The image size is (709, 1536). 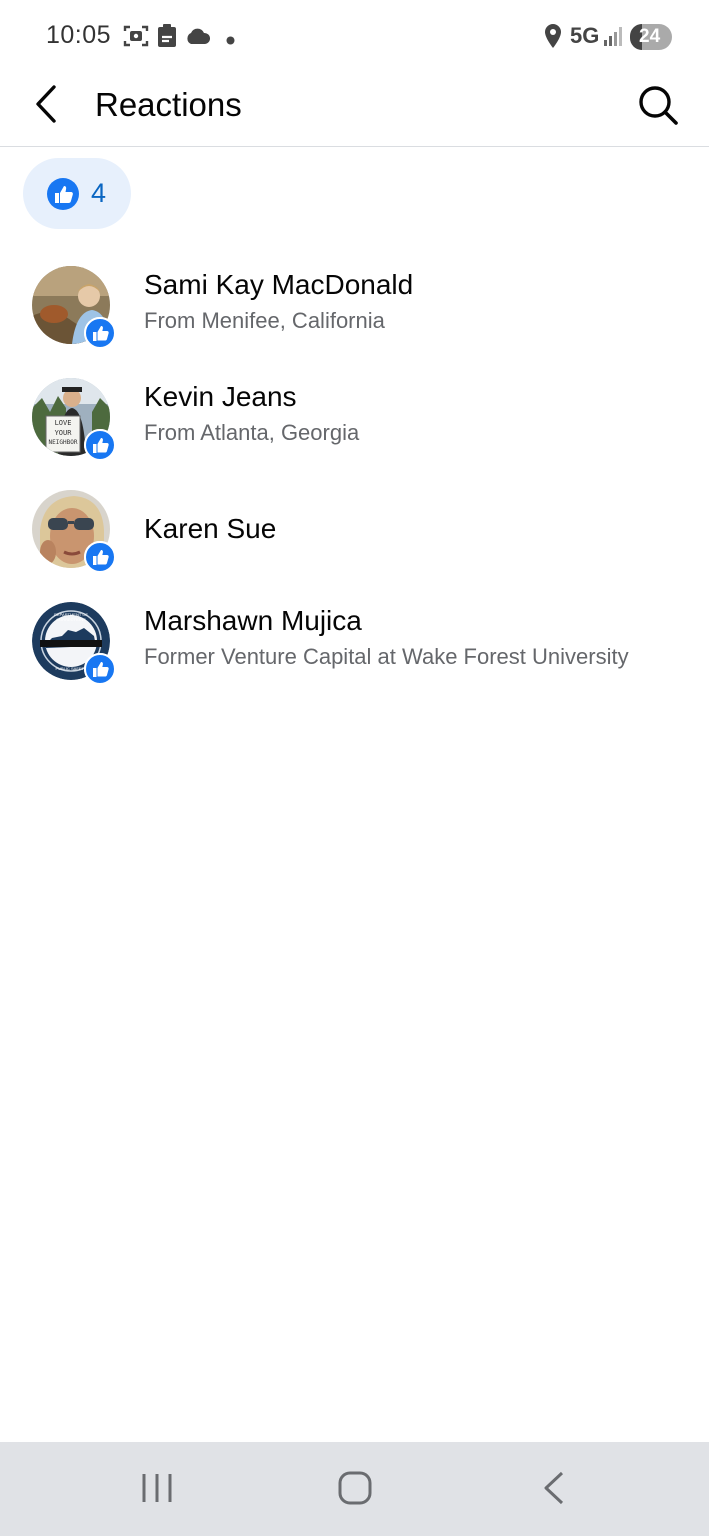 I want to click on page-title: Reactions, so click(x=168, y=104).